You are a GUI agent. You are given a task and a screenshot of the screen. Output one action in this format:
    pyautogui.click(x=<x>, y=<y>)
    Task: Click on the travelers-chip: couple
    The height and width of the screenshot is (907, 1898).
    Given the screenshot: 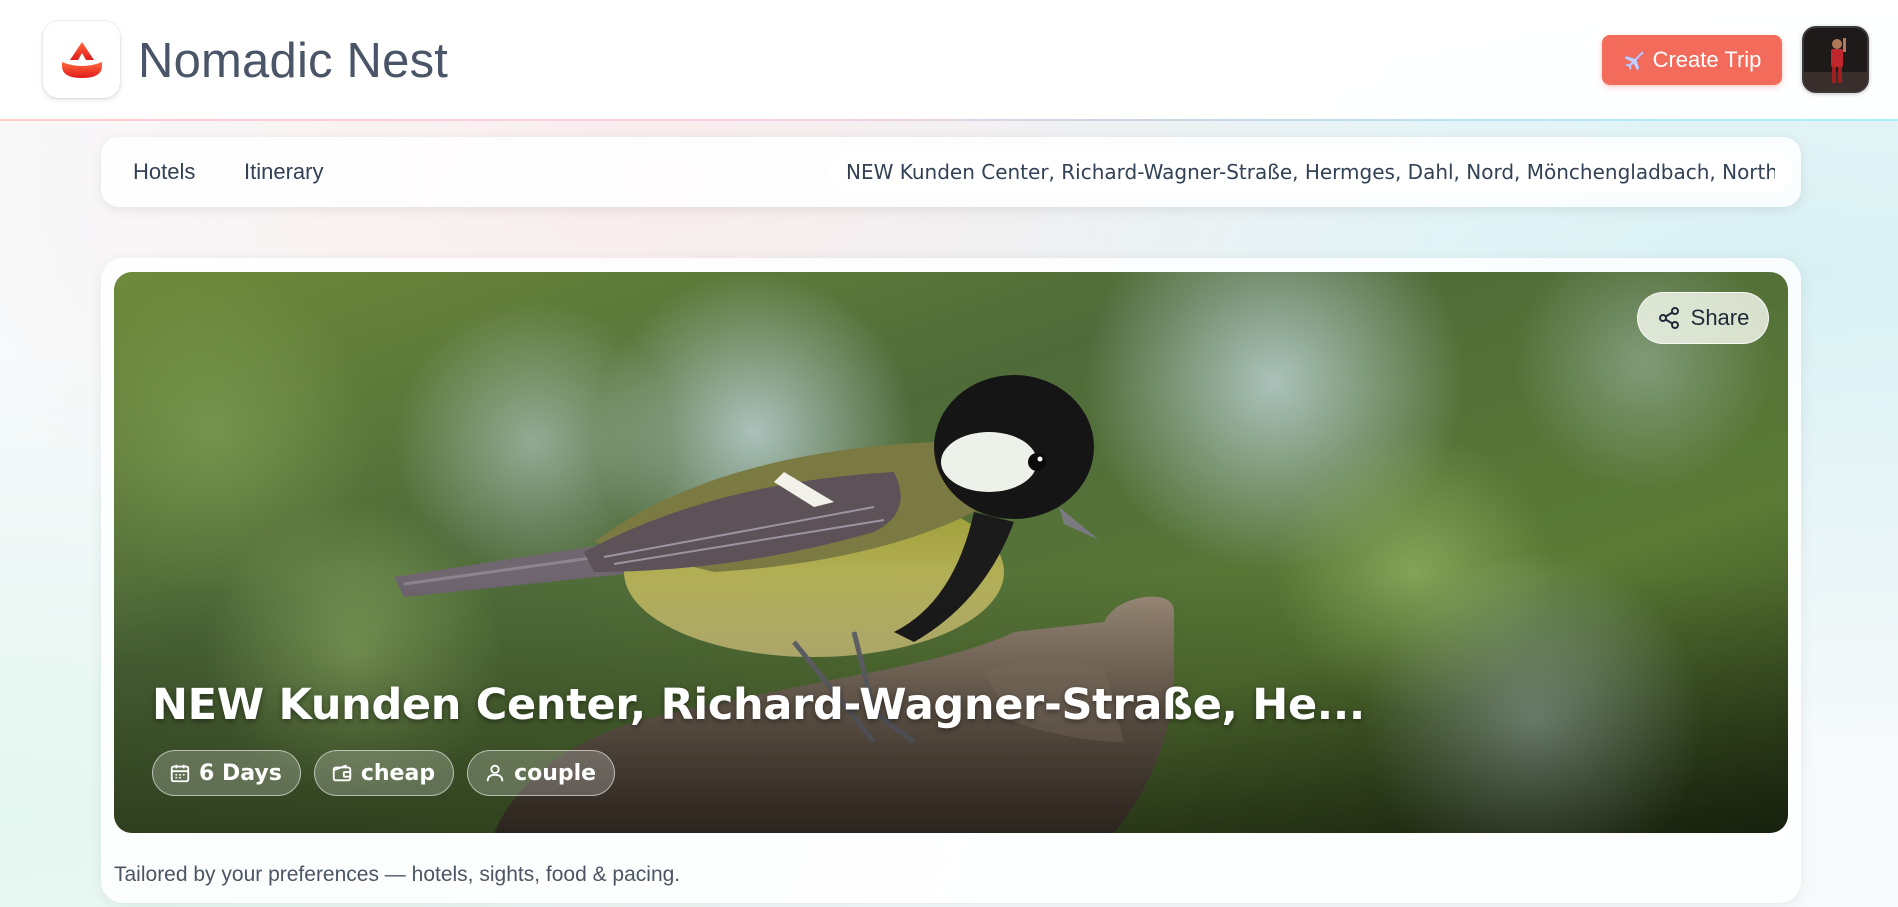 What is the action you would take?
    pyautogui.click(x=541, y=773)
    